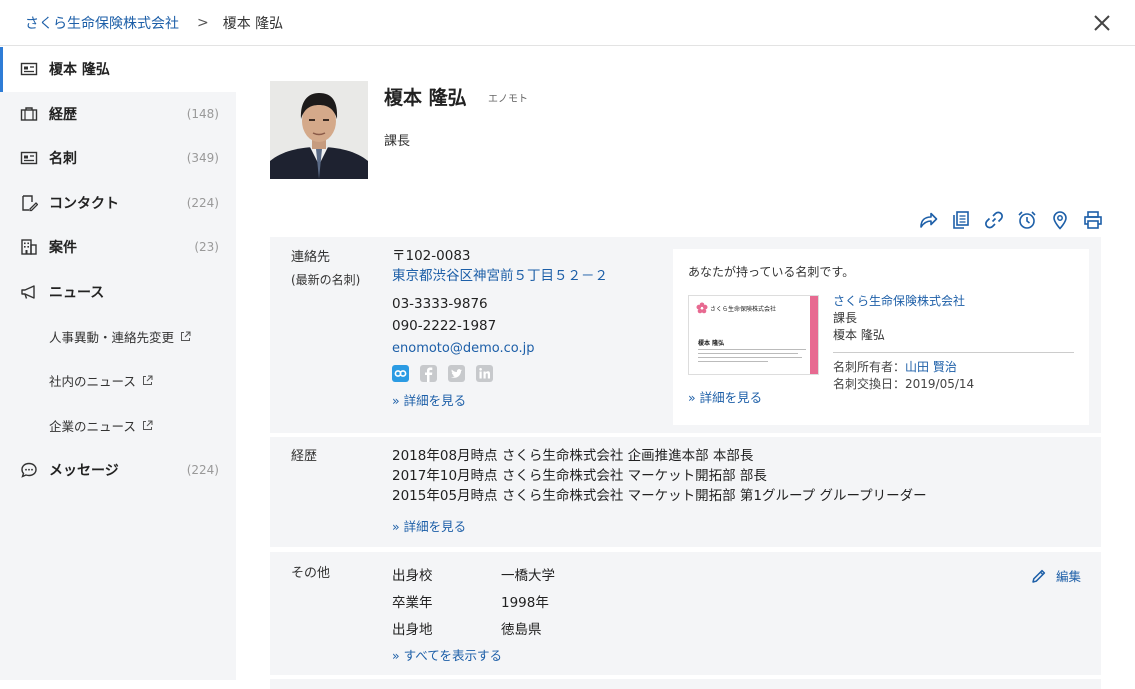 Image resolution: width=1135 pixels, height=689 pixels. I want to click on card-owner-row: 名刺所有者：山田 賢治, so click(953, 367).